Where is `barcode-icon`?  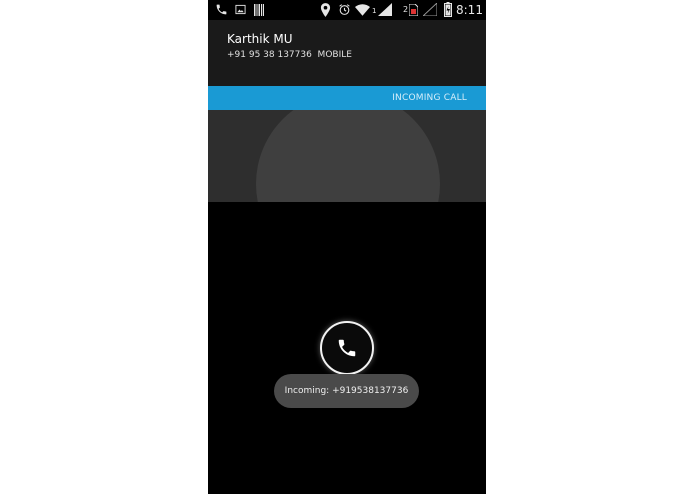 barcode-icon is located at coordinates (259, 10).